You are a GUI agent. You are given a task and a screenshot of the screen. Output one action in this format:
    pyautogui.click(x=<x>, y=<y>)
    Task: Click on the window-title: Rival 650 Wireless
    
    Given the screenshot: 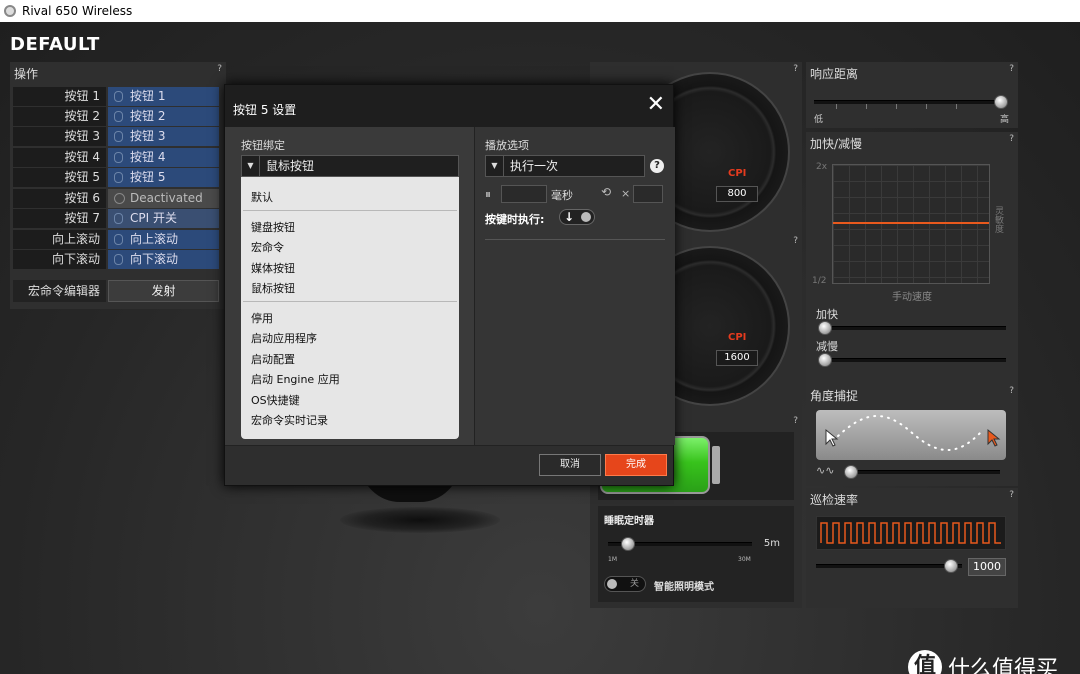 What is the action you would take?
    pyautogui.click(x=77, y=11)
    